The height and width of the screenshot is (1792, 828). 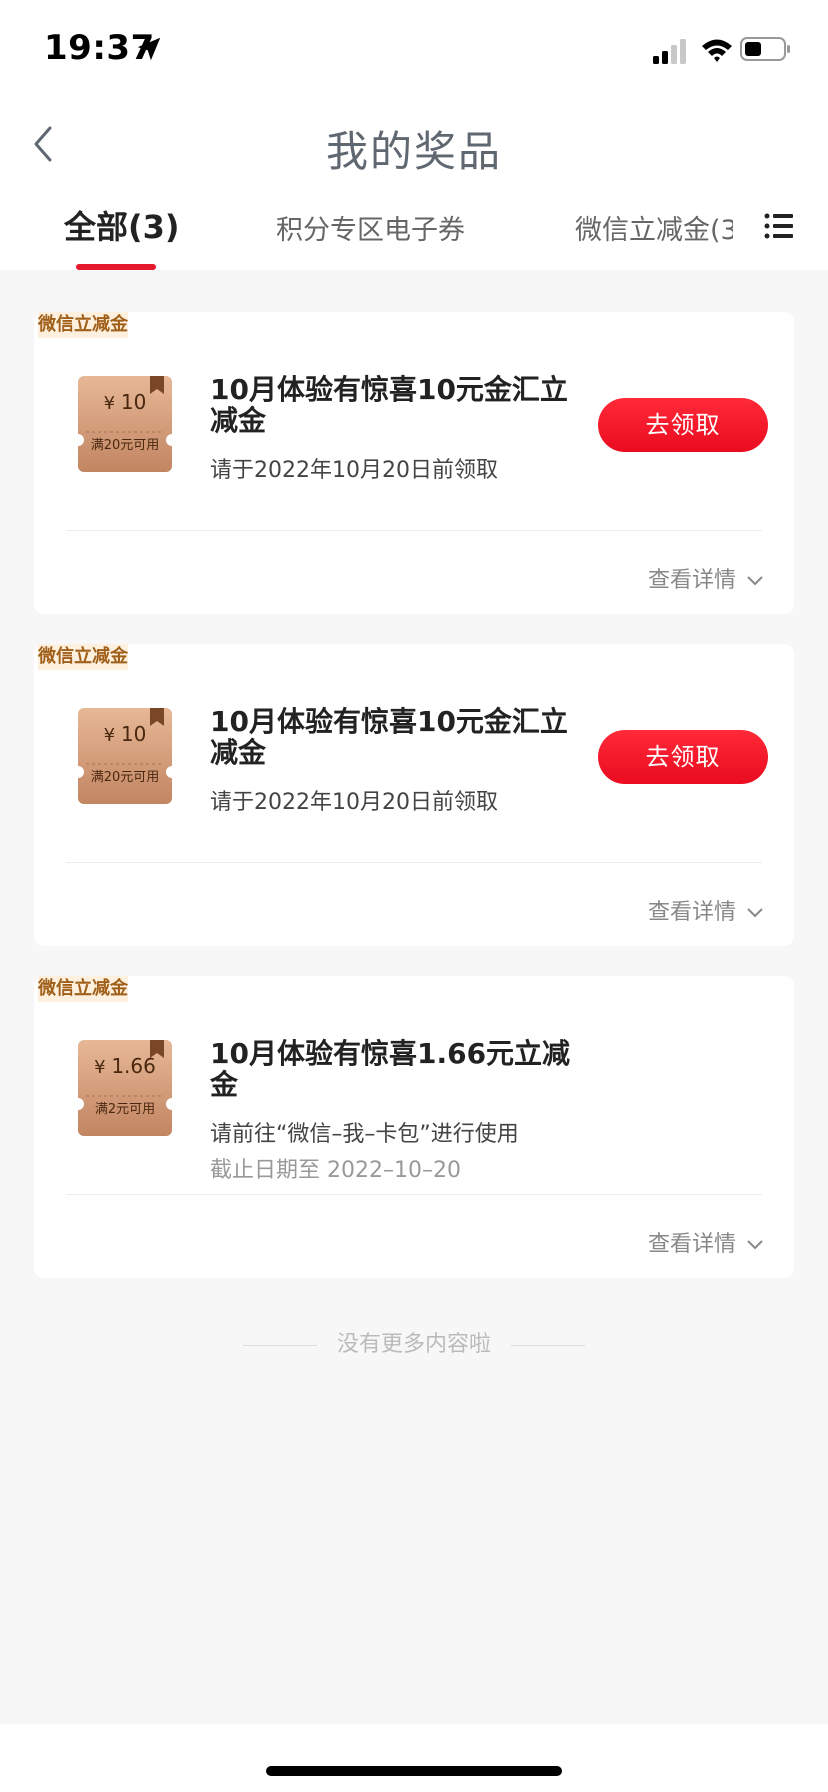 I want to click on tab-points-ecoupon: 积分专区电子券, so click(x=370, y=227).